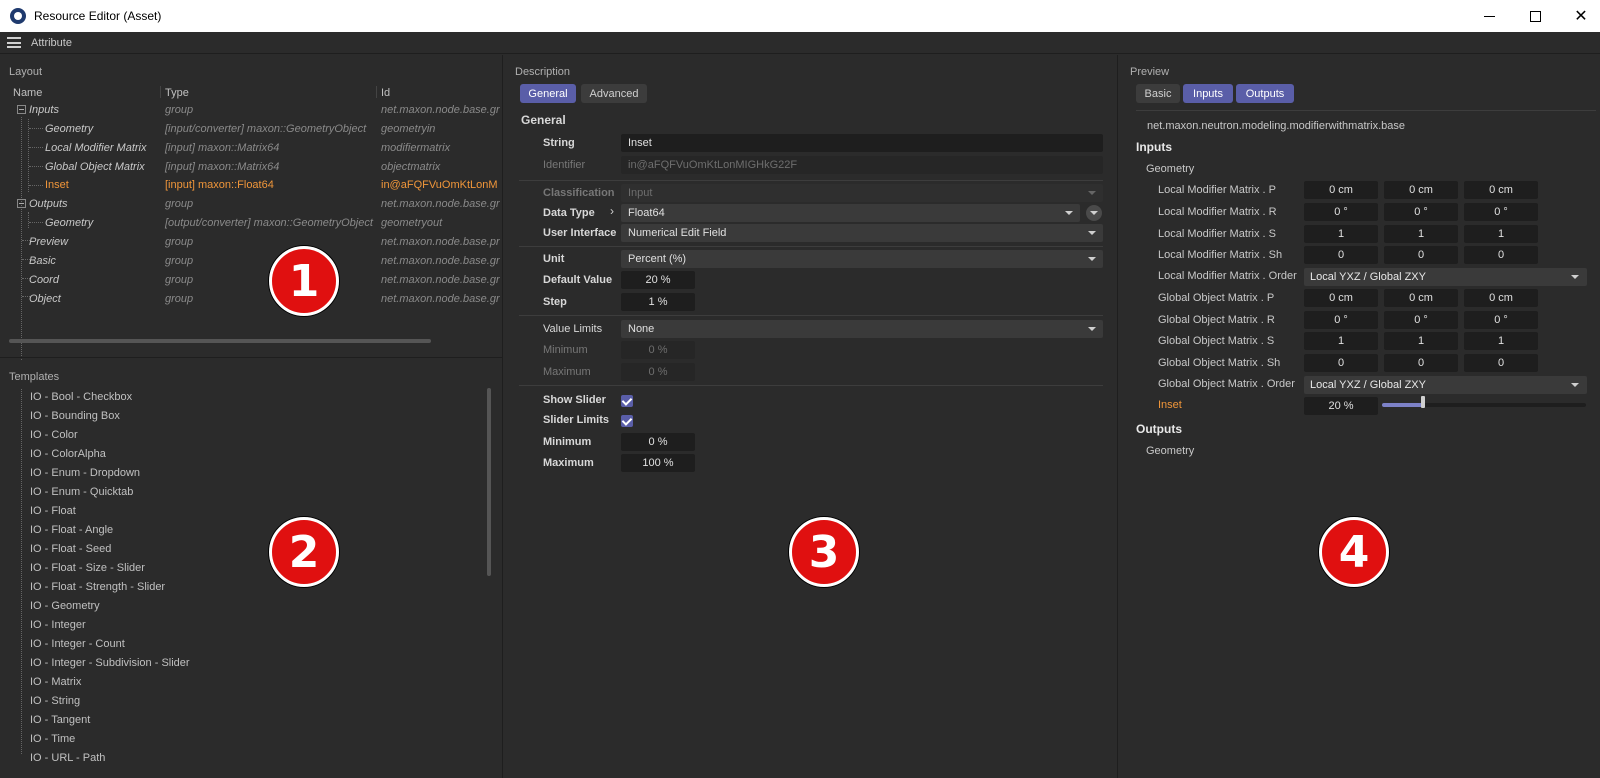 The height and width of the screenshot is (778, 1600). Describe the element at coordinates (27, 93) in the screenshot. I see `column-header-name: Name` at that location.